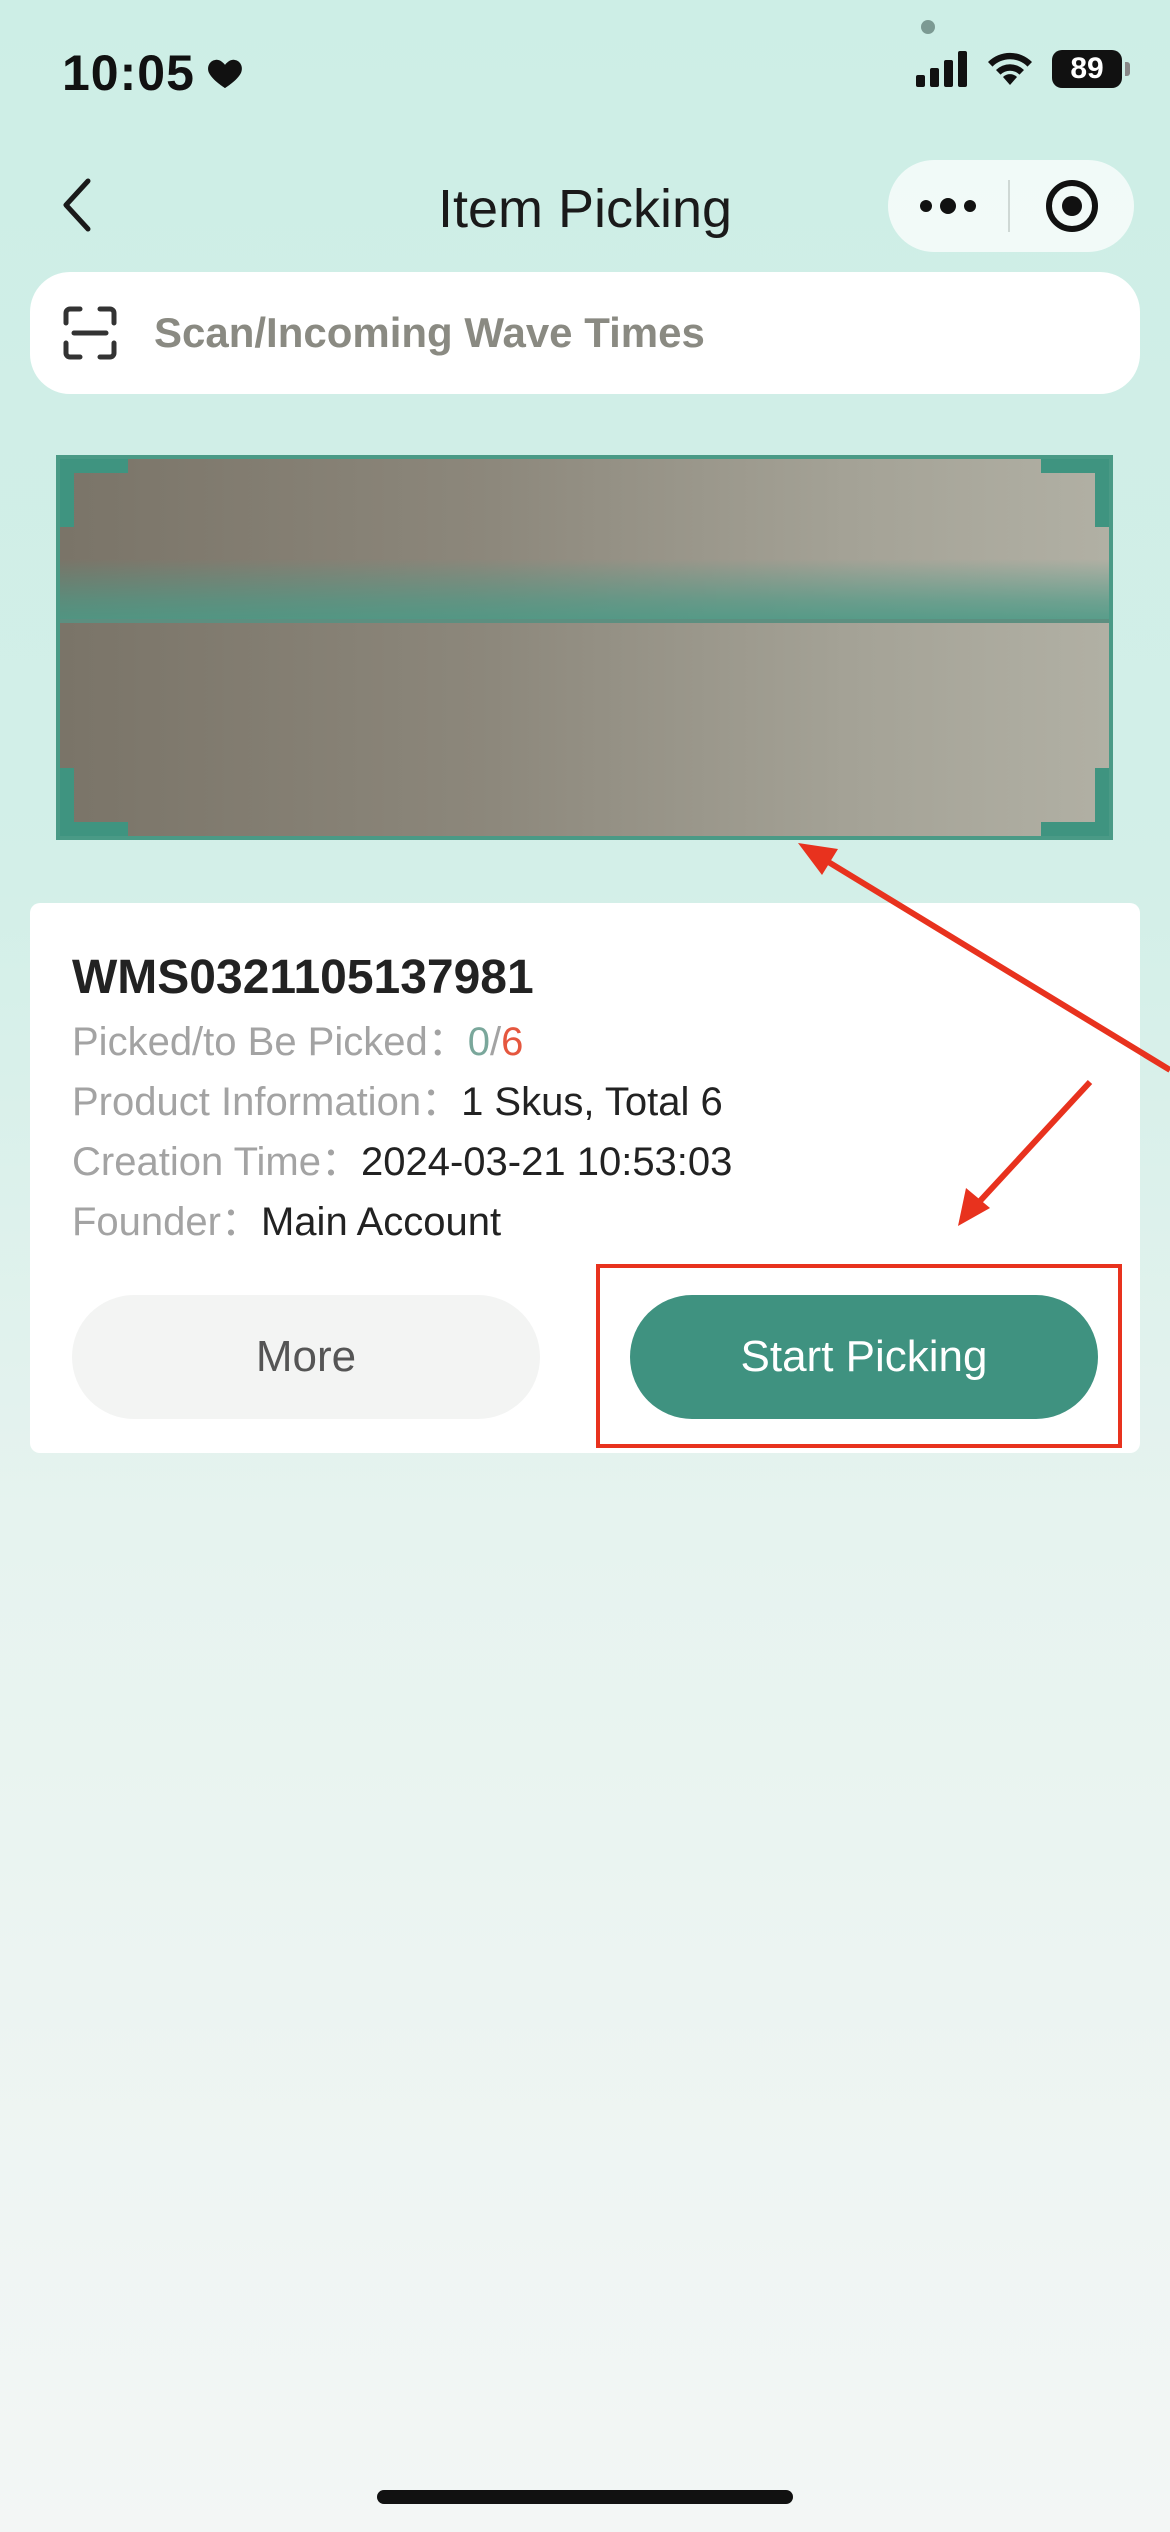 The width and height of the screenshot is (1170, 2532). I want to click on mini-program-capsule, so click(1011, 206).